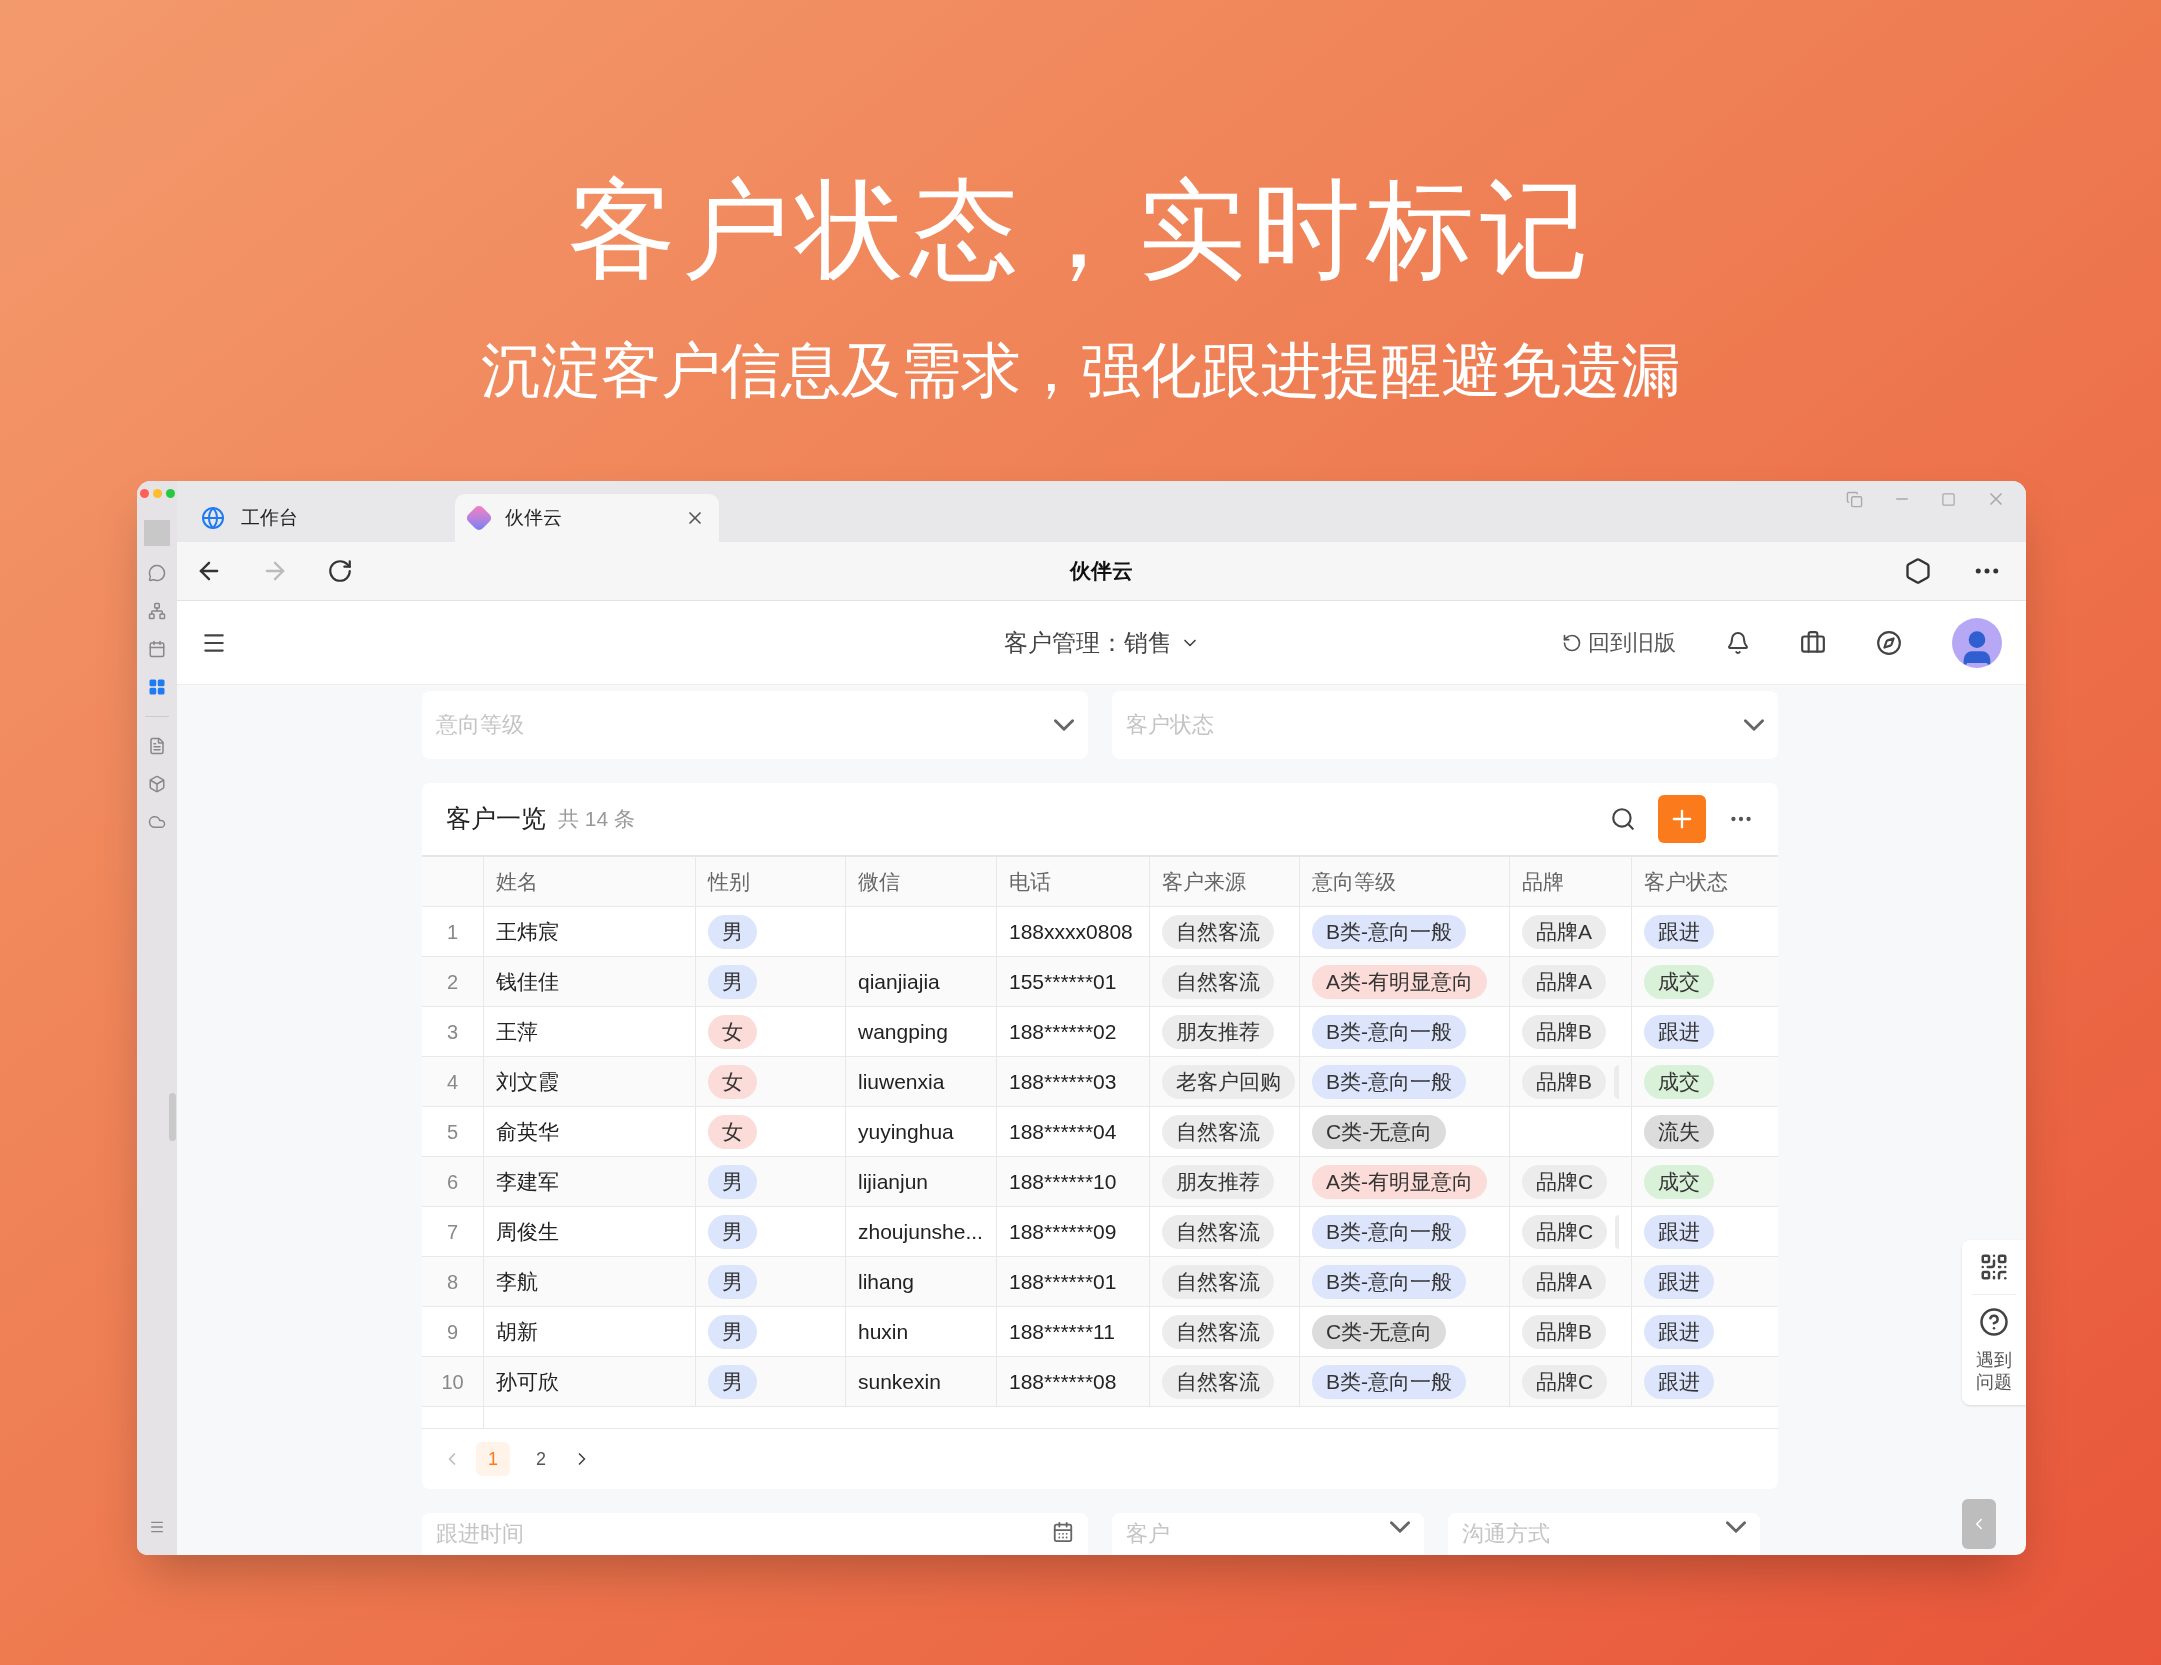 This screenshot has width=2161, height=1665. I want to click on column-header: 客户来源, so click(1225, 881).